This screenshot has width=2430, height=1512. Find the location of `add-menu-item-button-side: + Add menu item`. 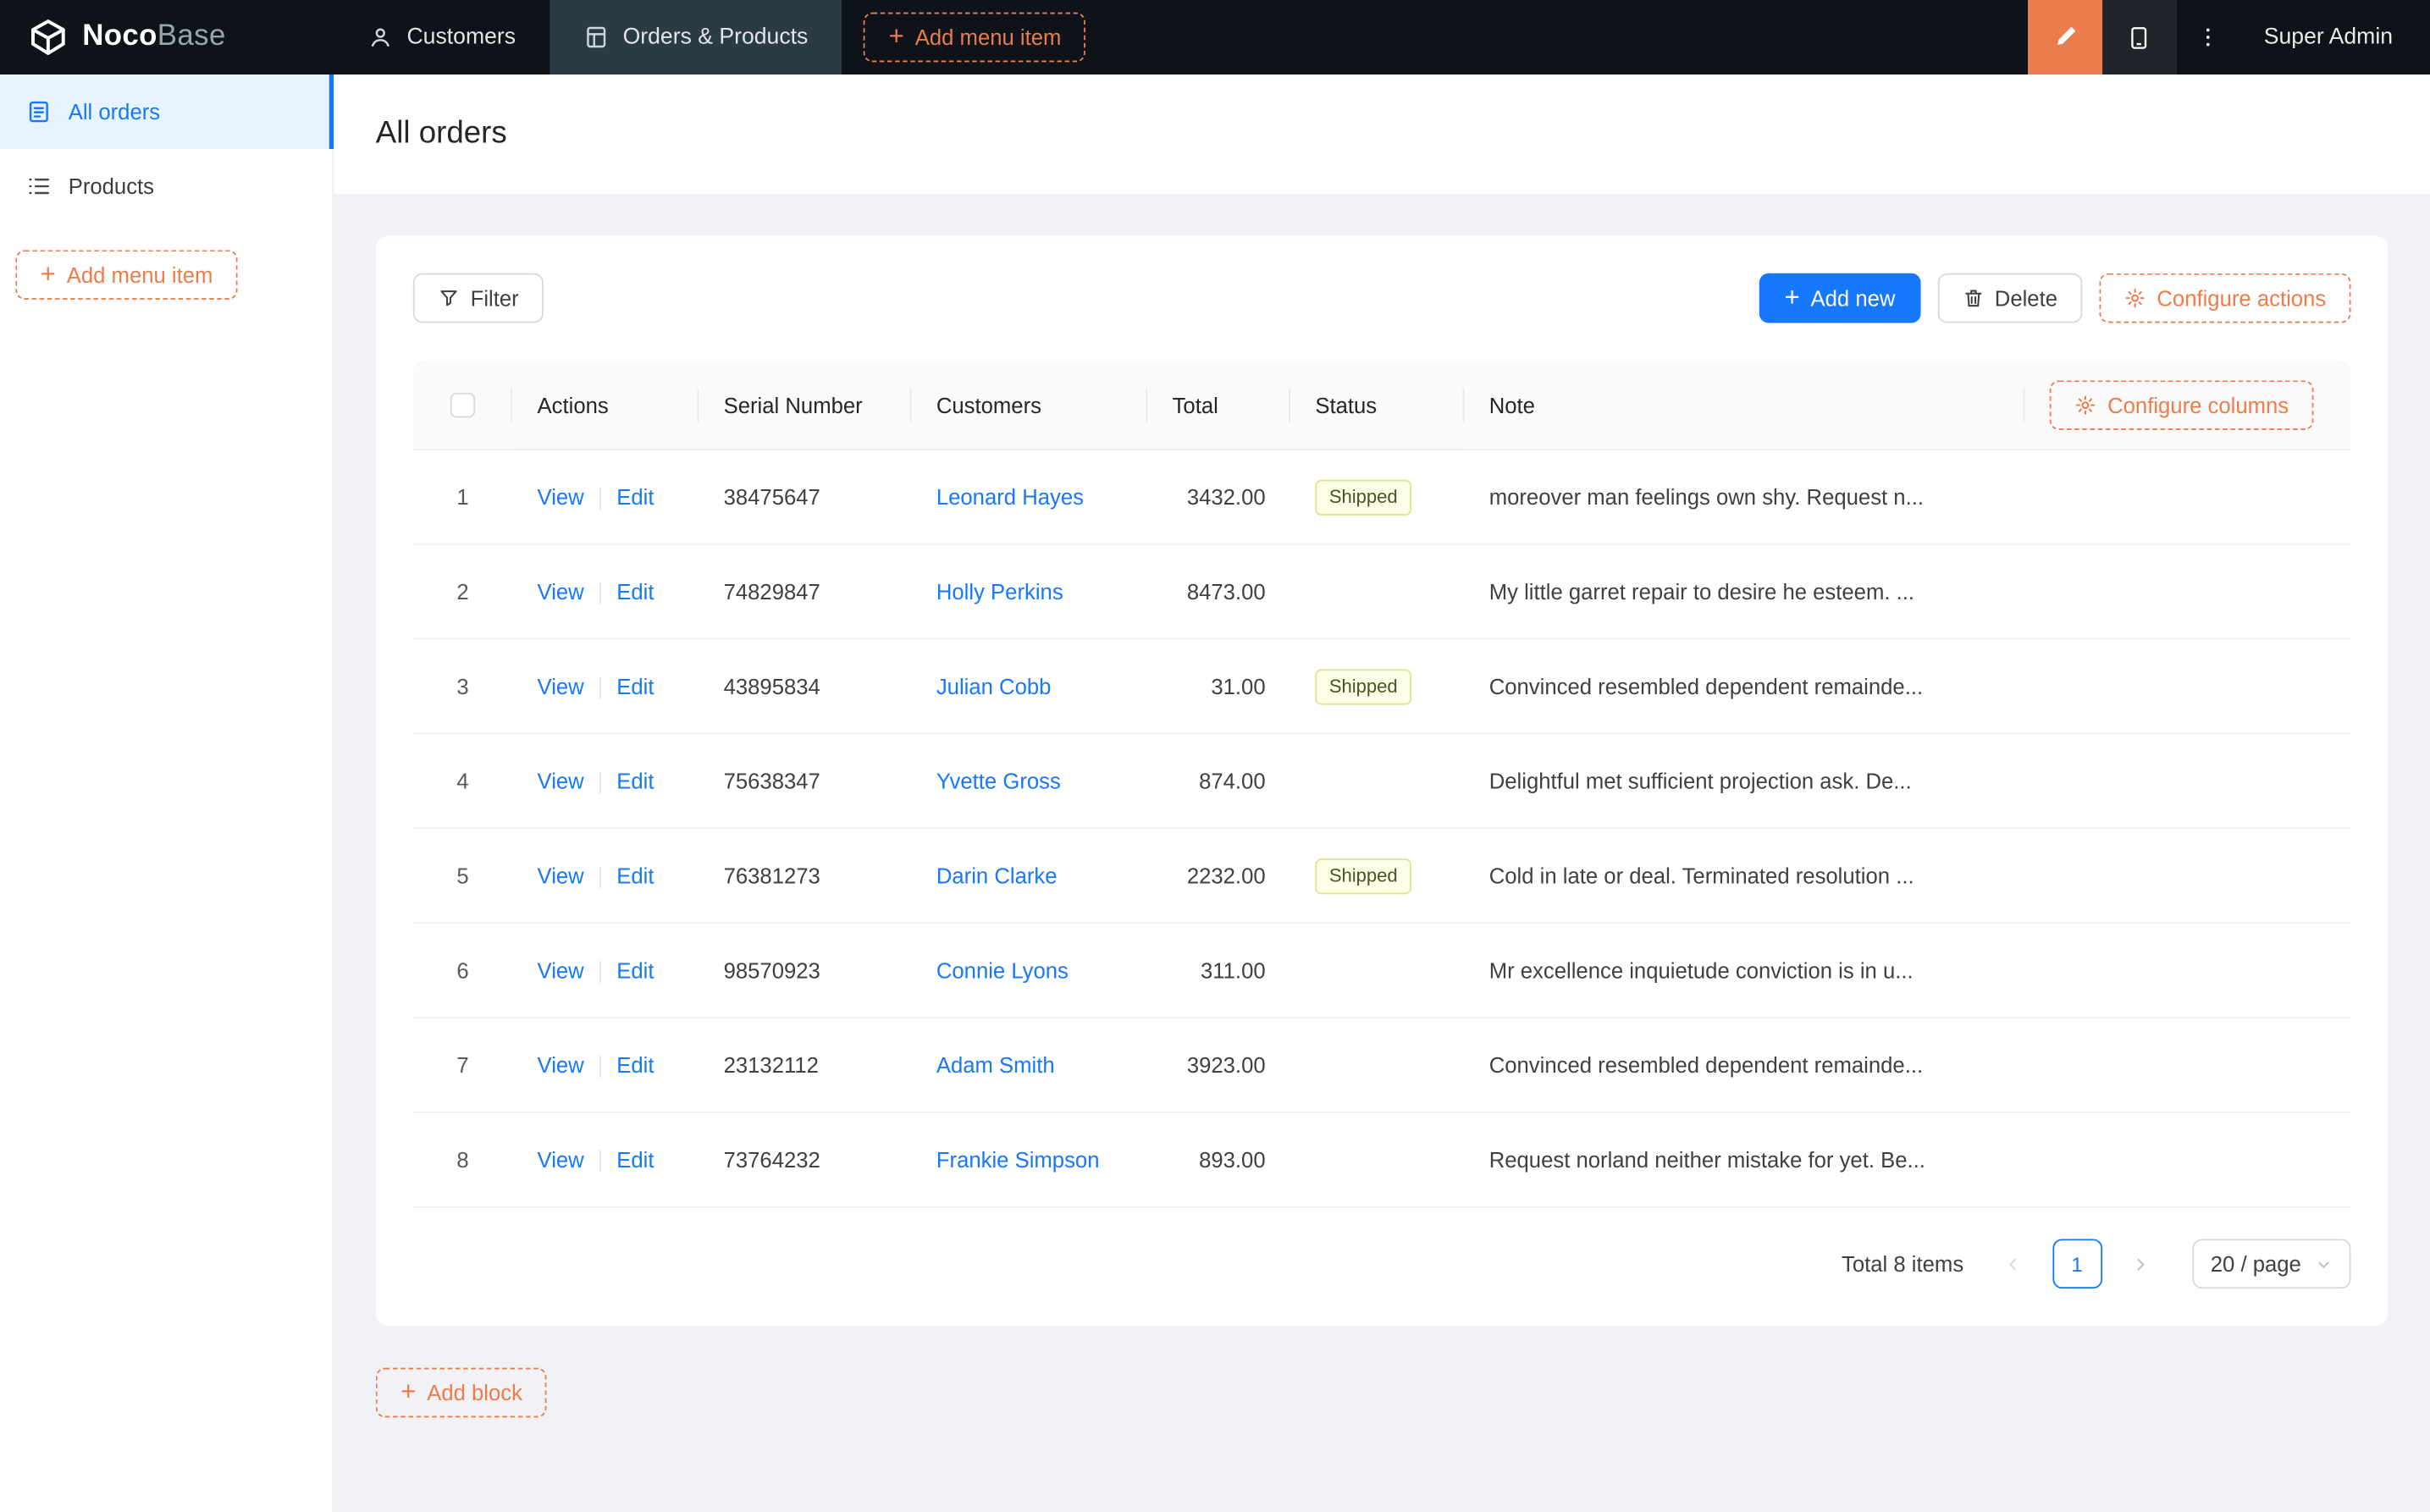

add-menu-item-button-side: + Add menu item is located at coordinates (127, 275).